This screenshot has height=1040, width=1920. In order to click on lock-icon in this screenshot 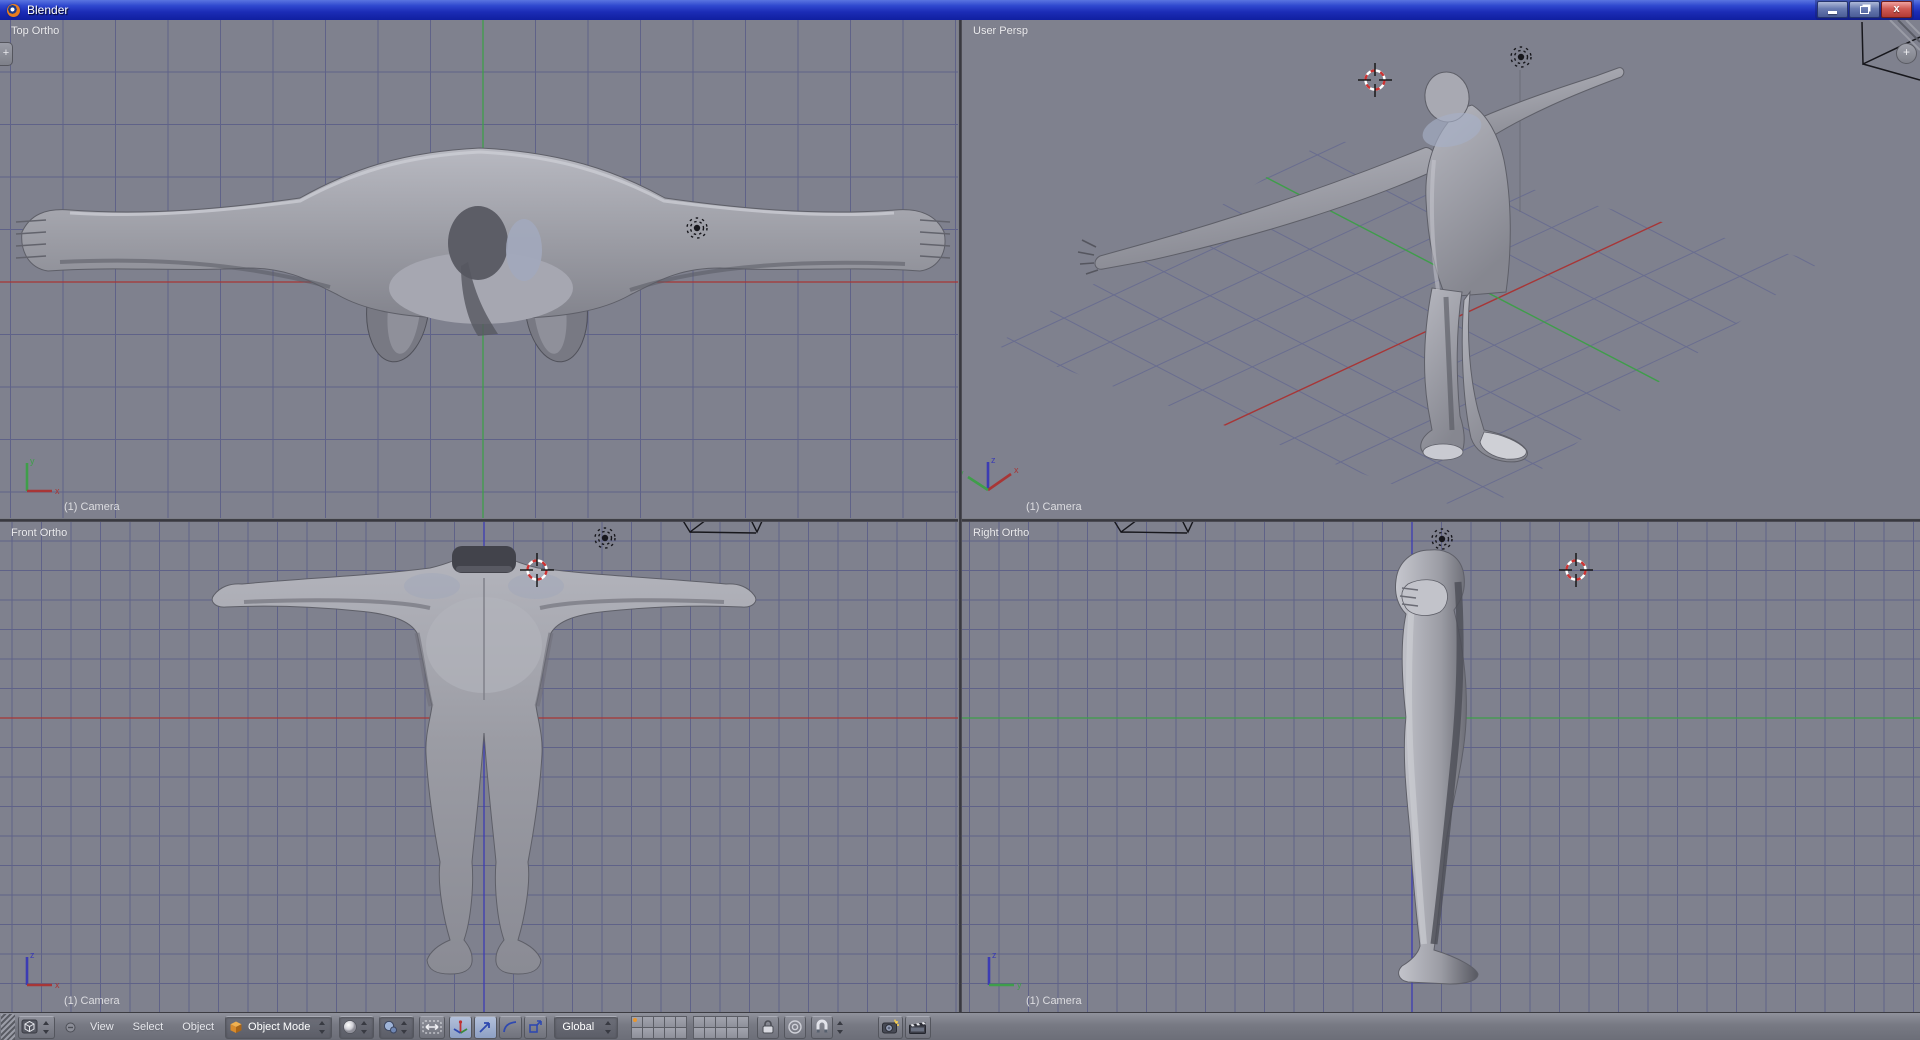, I will do `click(768, 1027)`.